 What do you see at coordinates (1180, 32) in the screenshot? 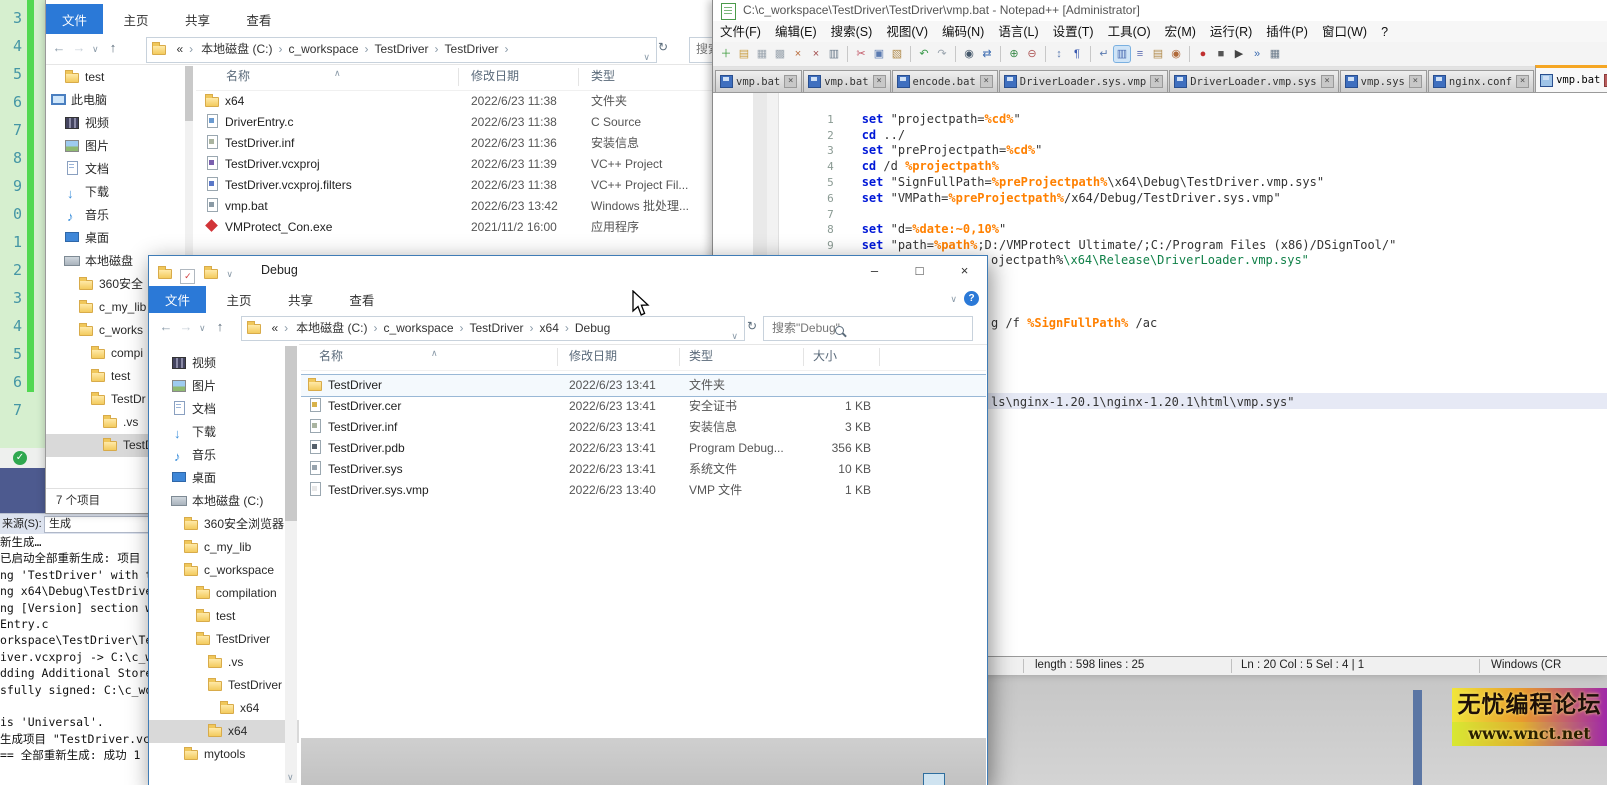
I see `menu-item: 宏(M)` at bounding box center [1180, 32].